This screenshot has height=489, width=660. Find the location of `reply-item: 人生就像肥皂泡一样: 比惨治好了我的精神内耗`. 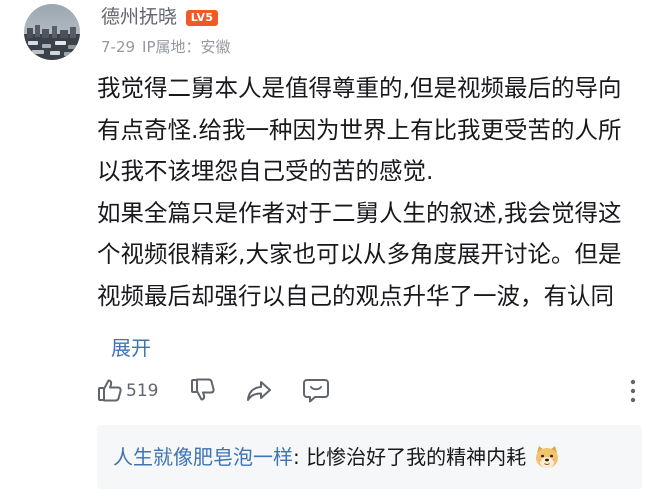

reply-item: 人生就像肥皂泡一样: 比惨治好了我的精神内耗 is located at coordinates (336, 460).